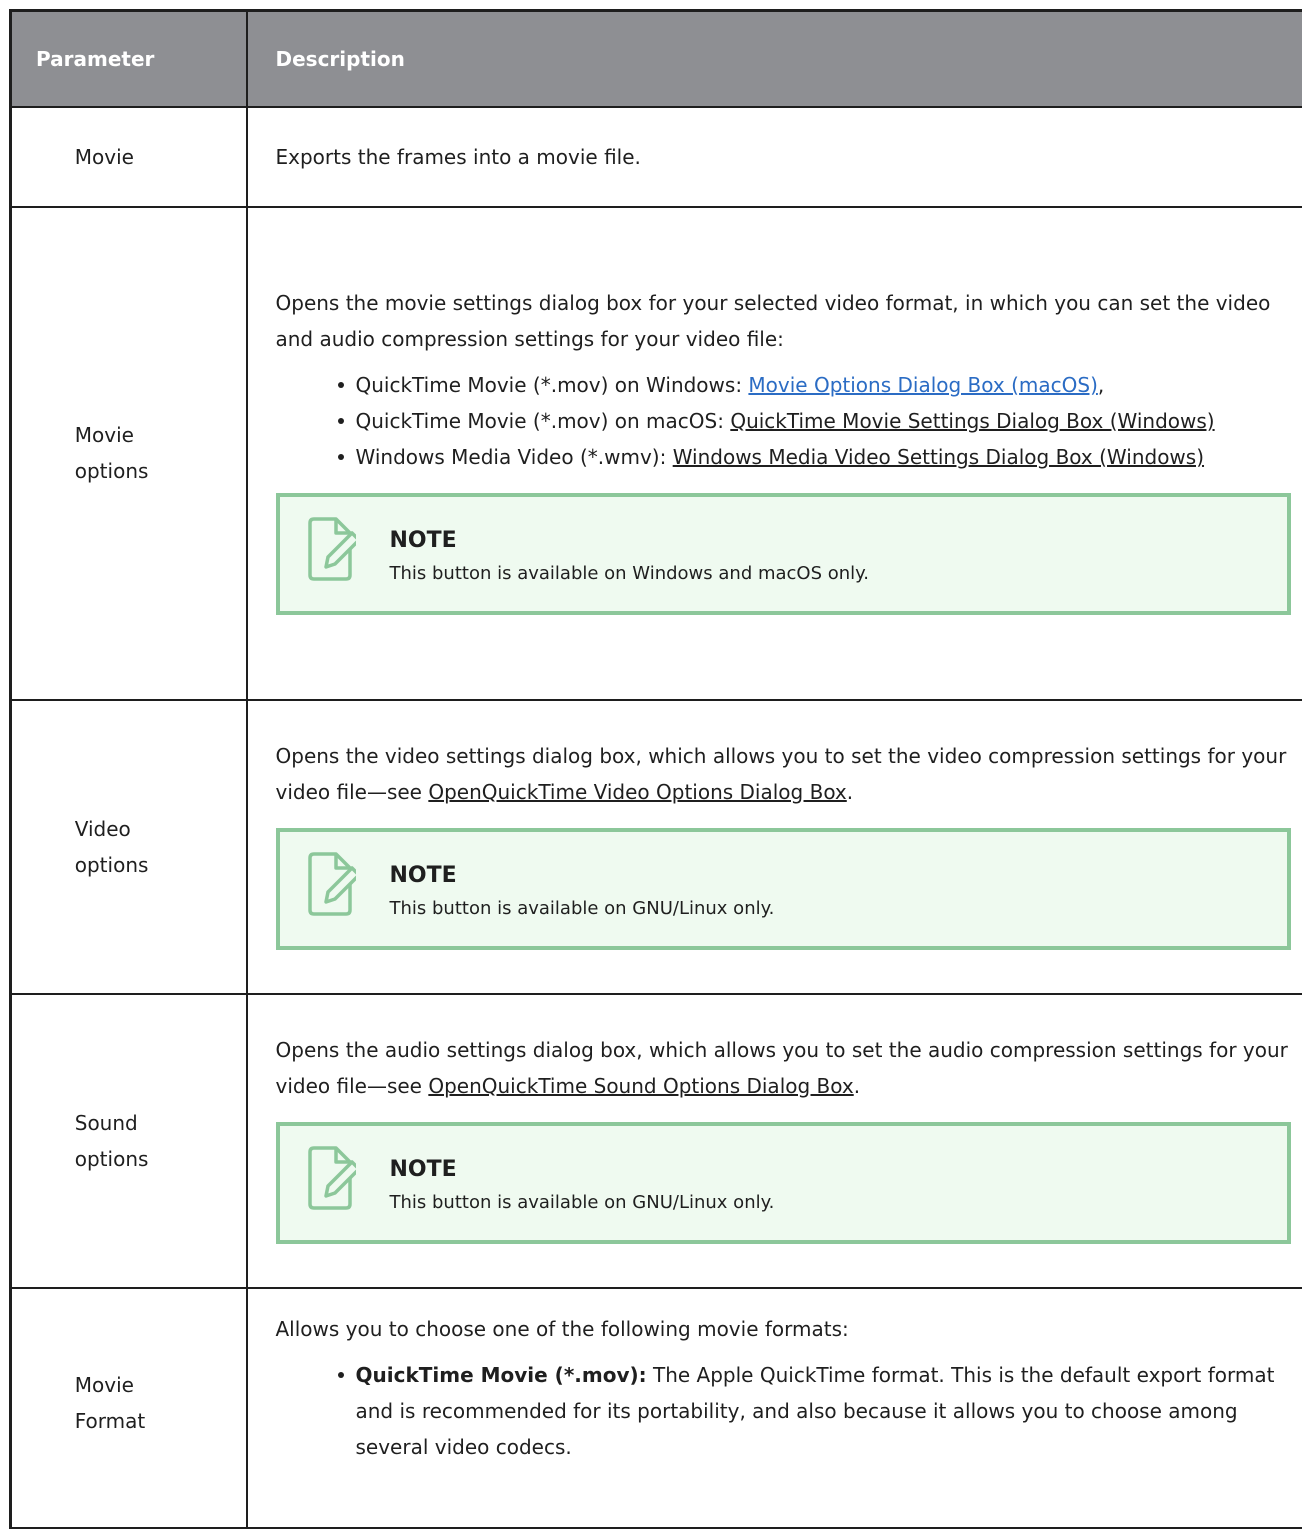  What do you see at coordinates (922, 385) in the screenshot?
I see `link-movie-options-macos: Movie Options Dialog Box (macOS)` at bounding box center [922, 385].